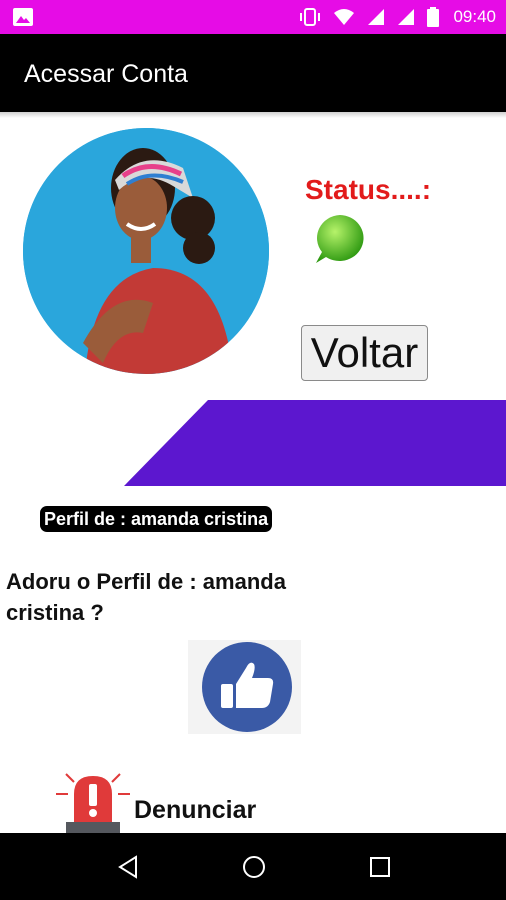 This screenshot has height=900, width=506. Describe the element at coordinates (253, 17) in the screenshot. I see `status-bar: 09:40` at that location.